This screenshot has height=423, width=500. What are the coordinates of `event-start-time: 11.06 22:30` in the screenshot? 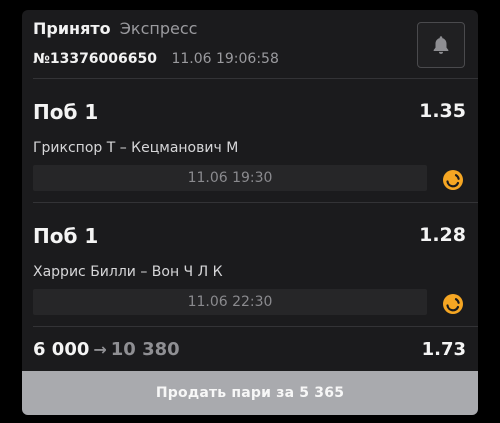 It's located at (230, 302).